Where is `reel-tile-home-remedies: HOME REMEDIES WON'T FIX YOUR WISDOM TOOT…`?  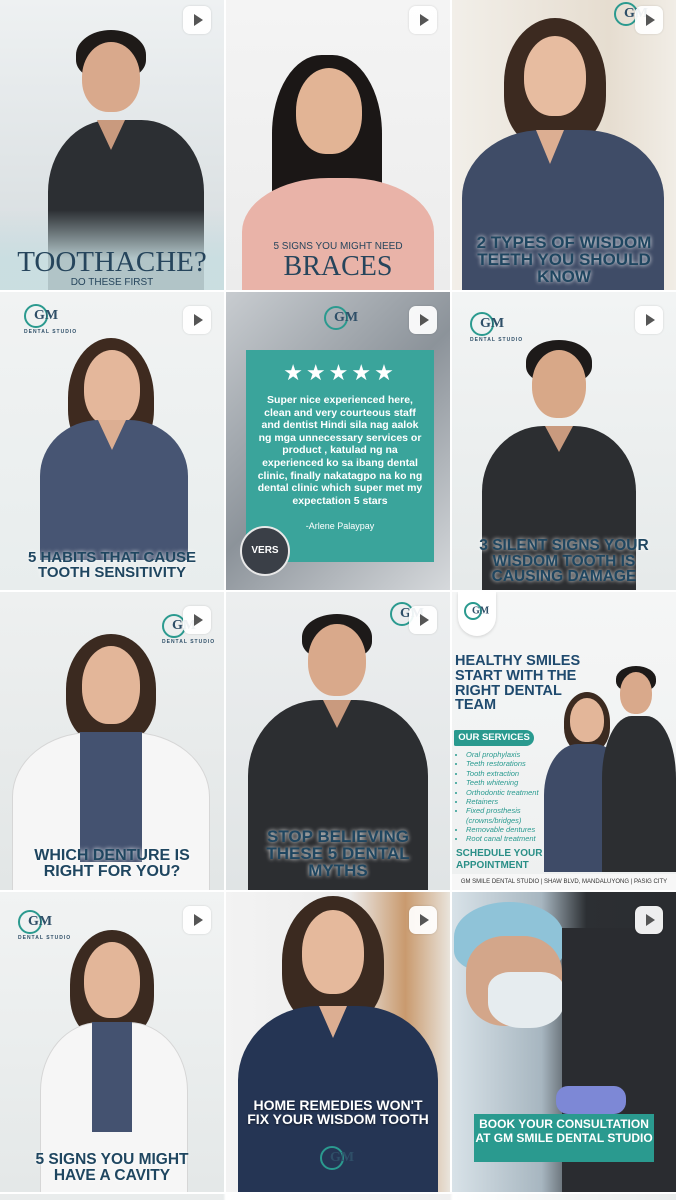 reel-tile-home-remedies: HOME REMEDIES WON'T FIX YOUR WISDOM TOOT… is located at coordinates (338, 1042).